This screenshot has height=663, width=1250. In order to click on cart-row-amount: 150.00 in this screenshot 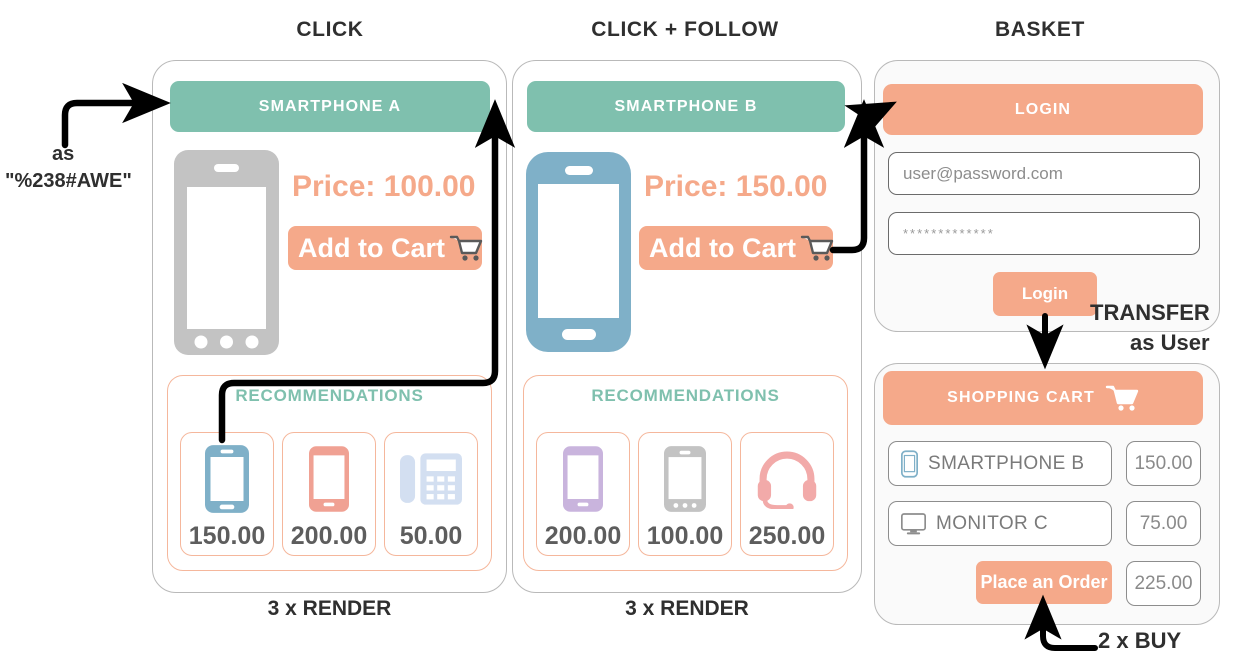, I will do `click(1163, 463)`.